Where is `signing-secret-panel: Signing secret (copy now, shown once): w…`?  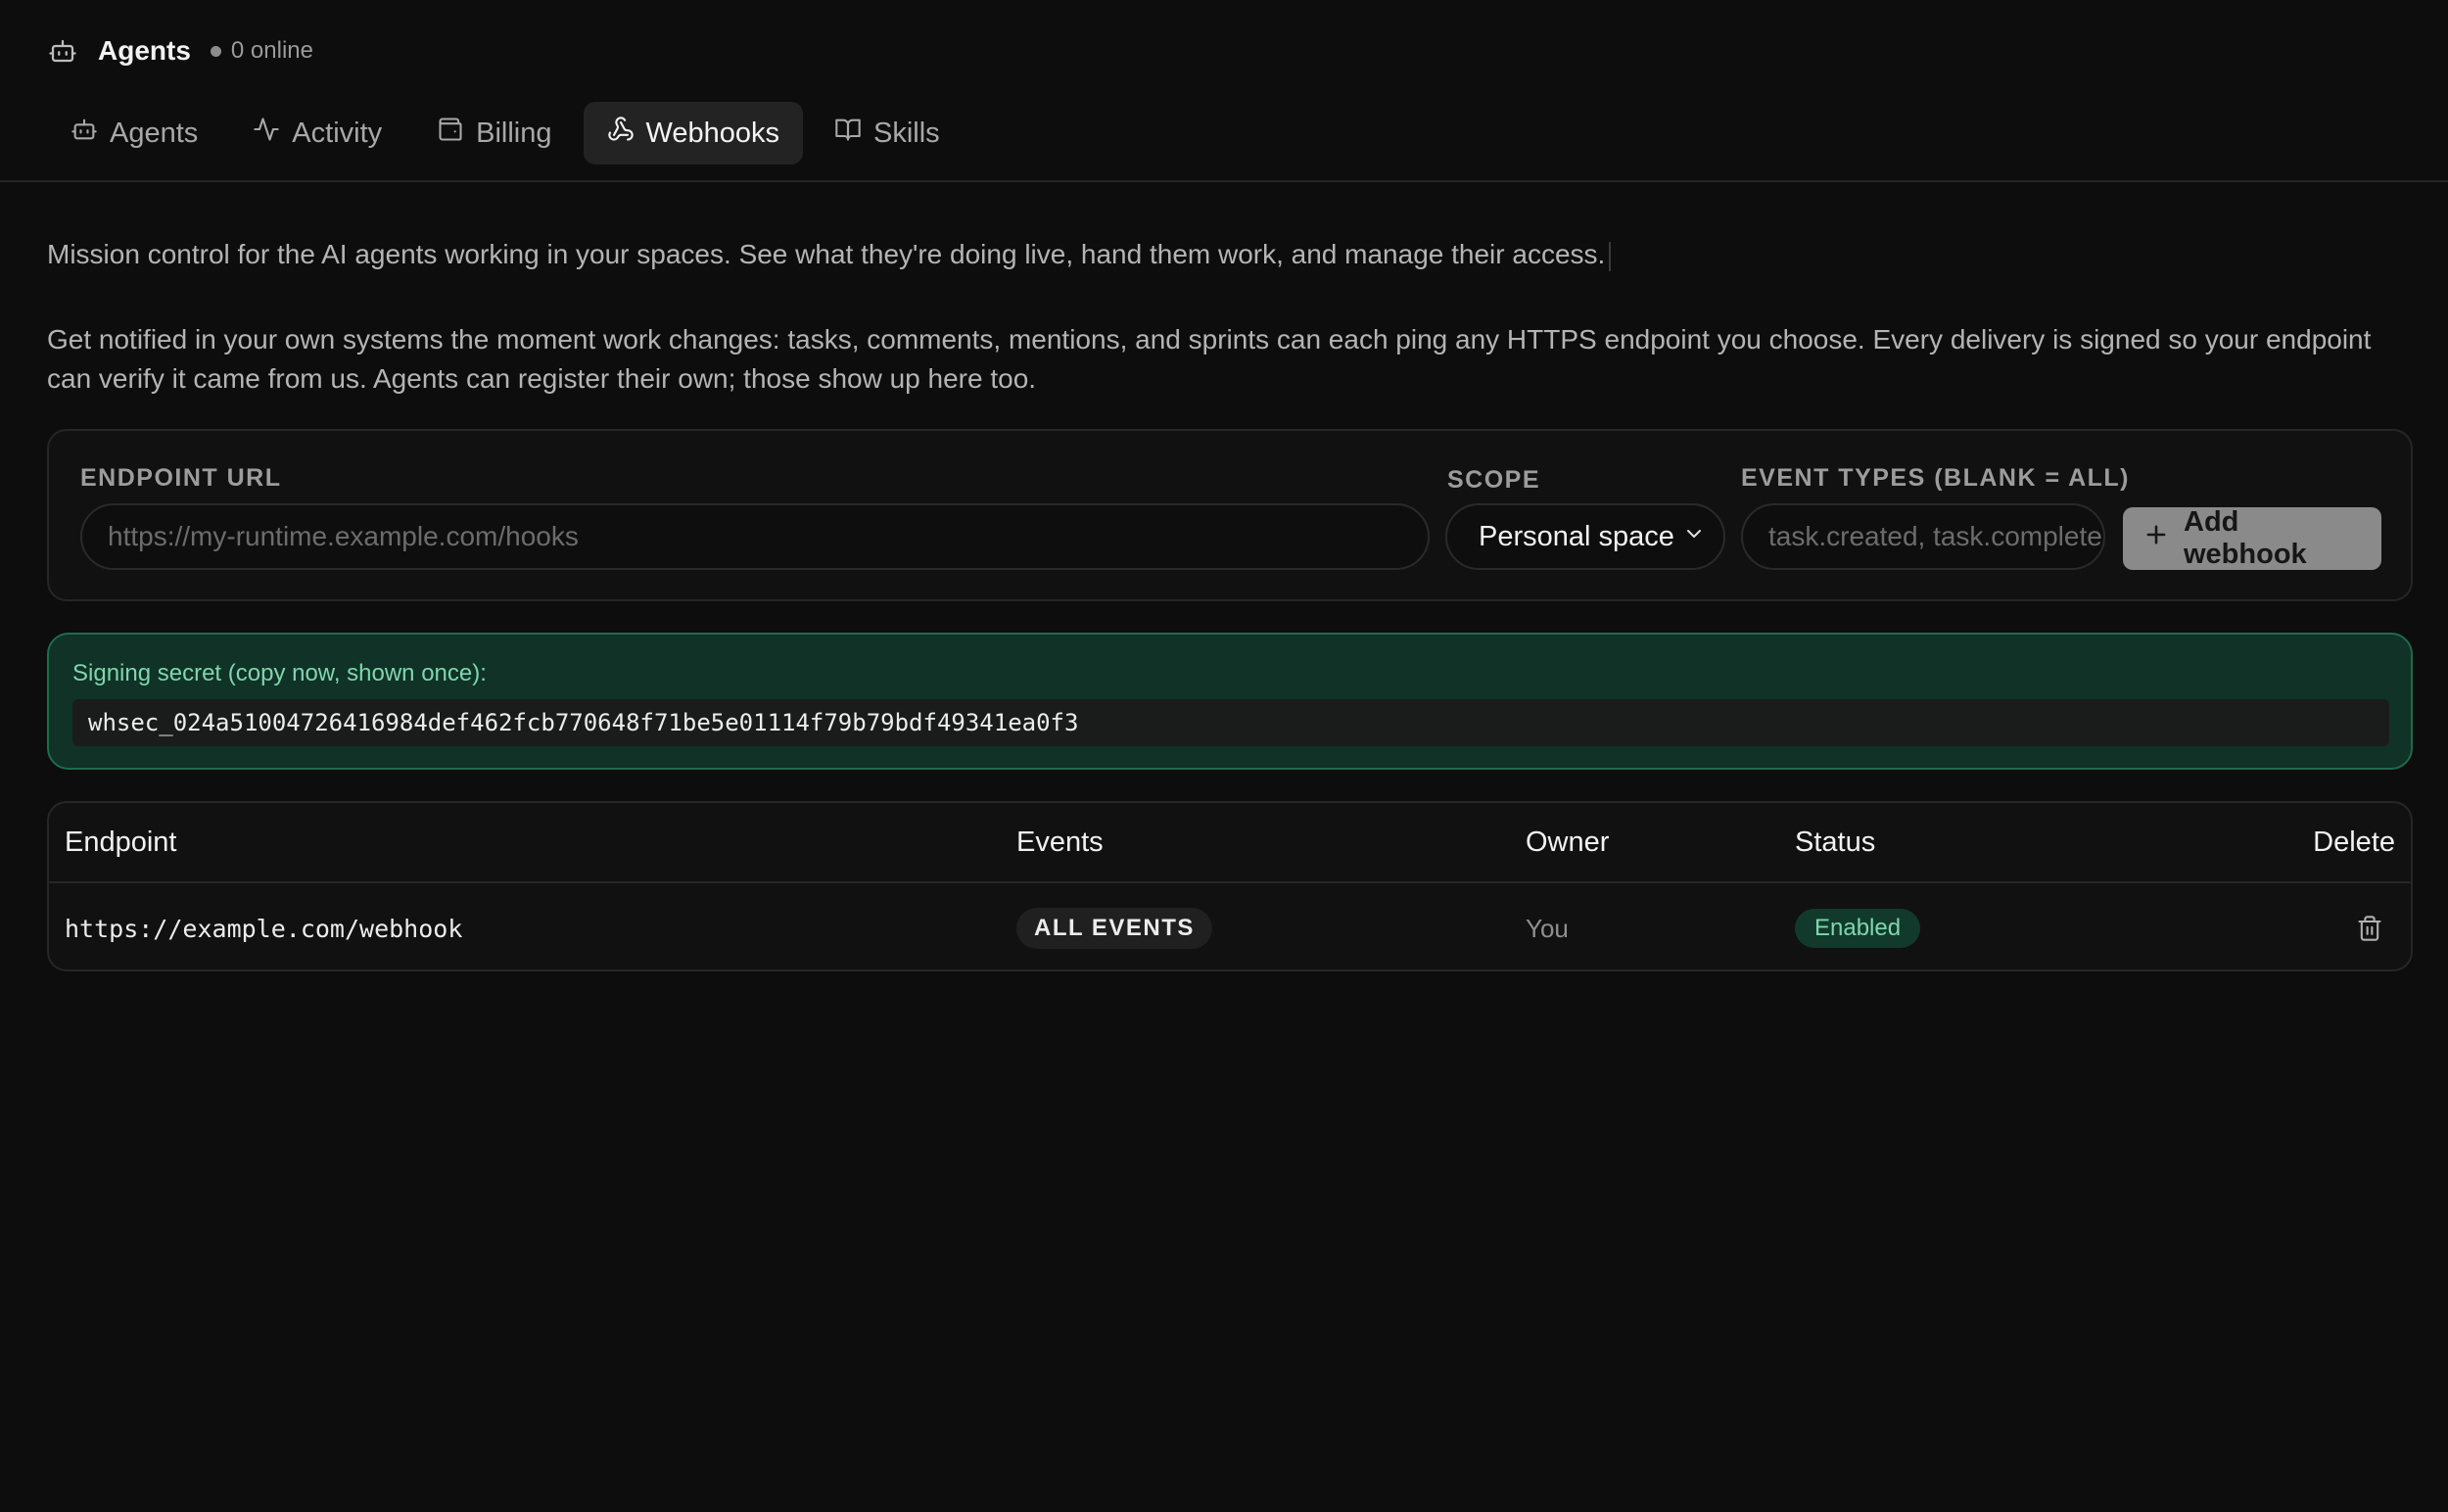
signing-secret-panel: Signing secret (copy now, shown once): w… is located at coordinates (1230, 701).